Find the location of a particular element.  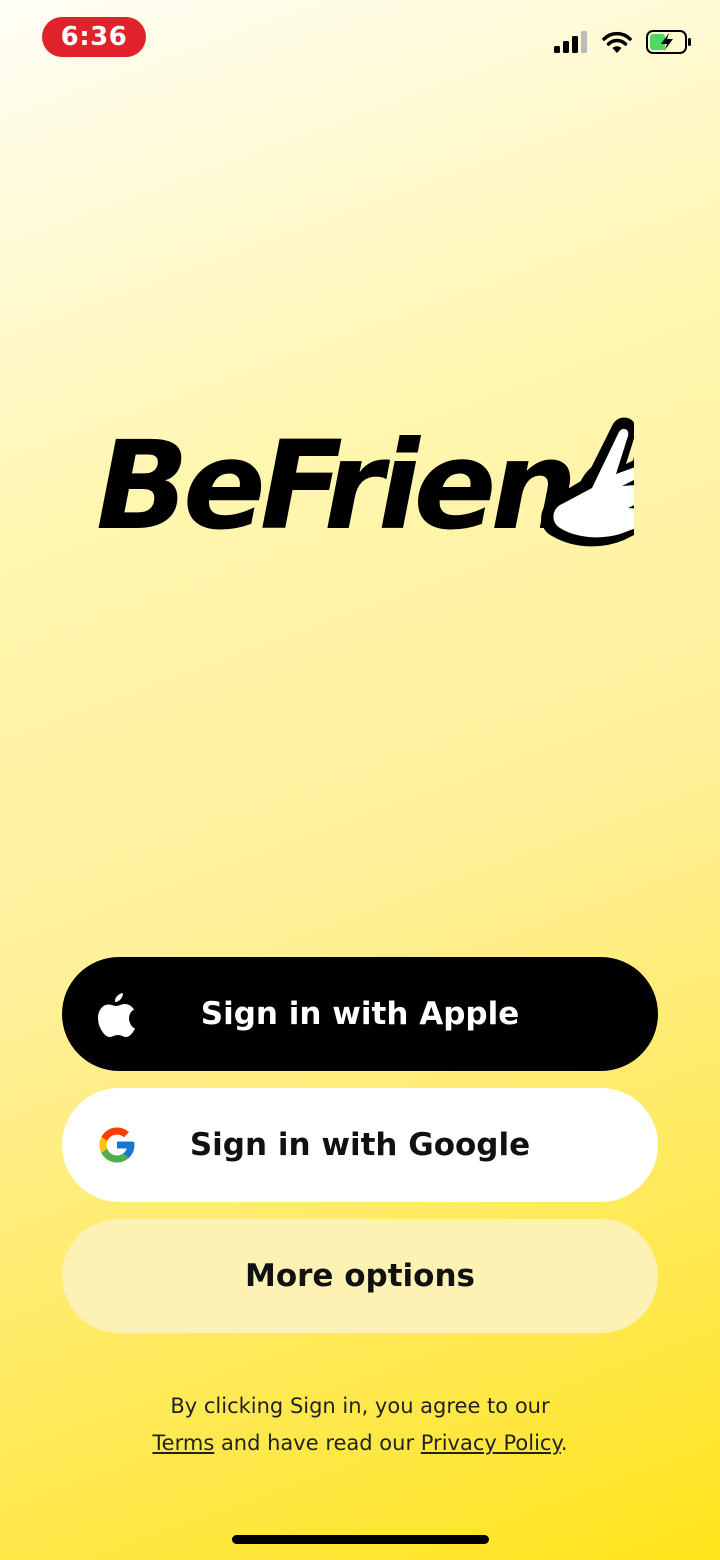

befriend-logo: BeFriend is located at coordinates (365, 481).